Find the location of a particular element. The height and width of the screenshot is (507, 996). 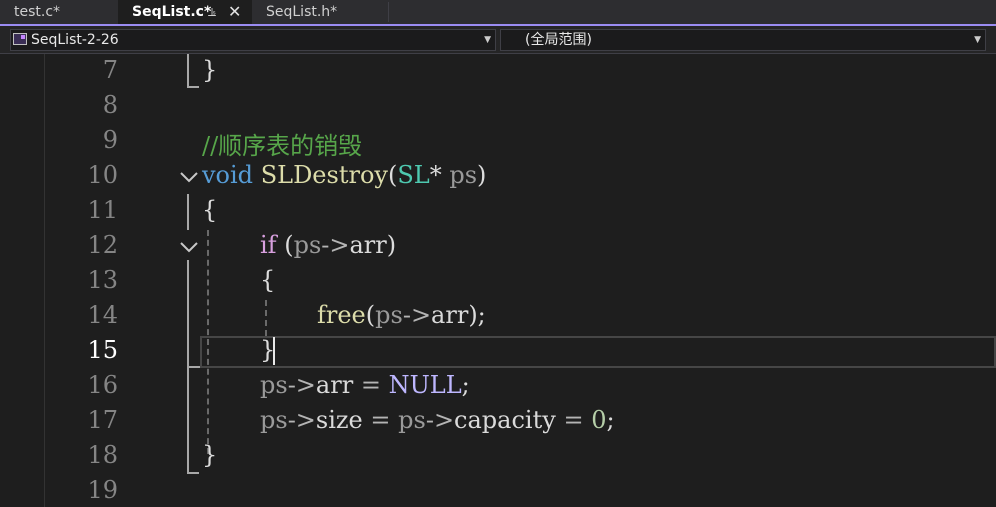

tab-label: SeqList.c* is located at coordinates (172, 12).